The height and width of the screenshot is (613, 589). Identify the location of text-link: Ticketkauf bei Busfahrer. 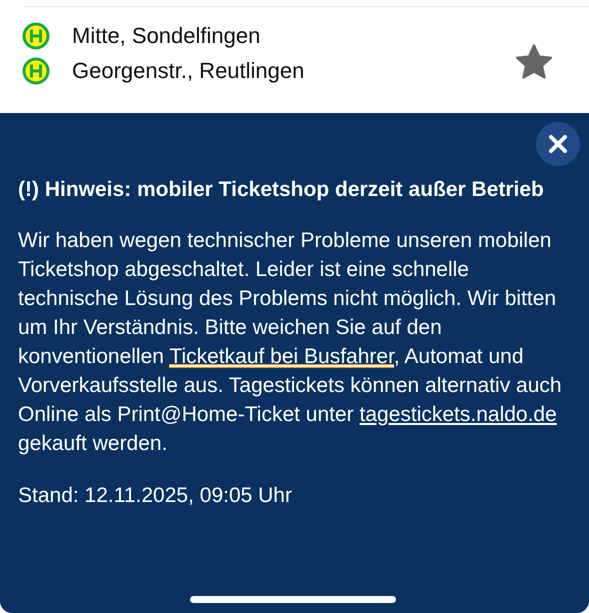
(281, 356).